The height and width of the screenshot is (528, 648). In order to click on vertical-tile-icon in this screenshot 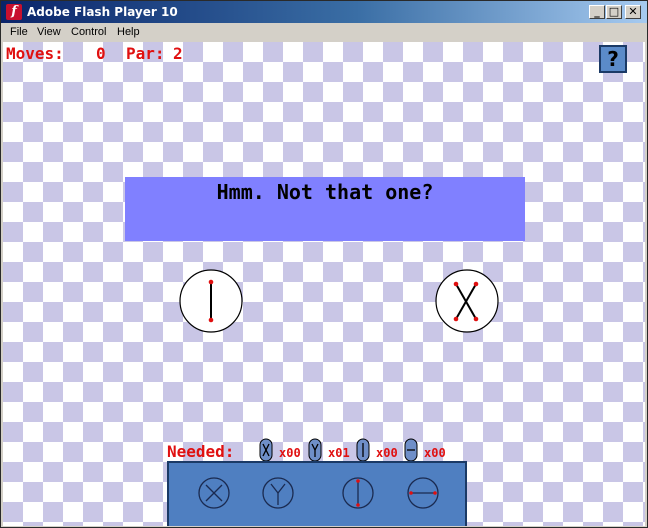, I will do `click(363, 450)`.